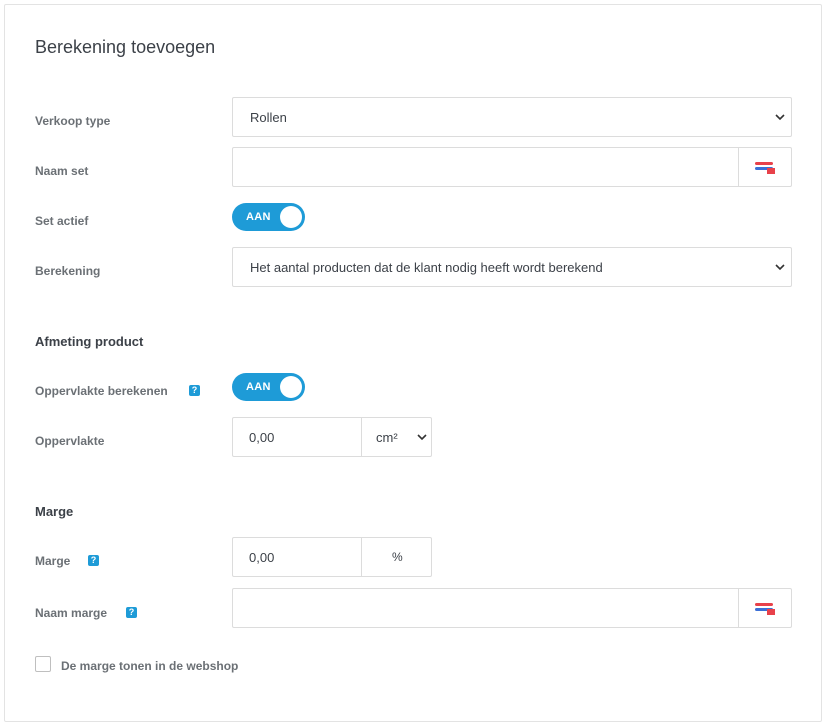 The width and height of the screenshot is (826, 727). Describe the element at coordinates (150, 666) in the screenshot. I see `marge-tonen-label: De marge tonen in de webshop` at that location.